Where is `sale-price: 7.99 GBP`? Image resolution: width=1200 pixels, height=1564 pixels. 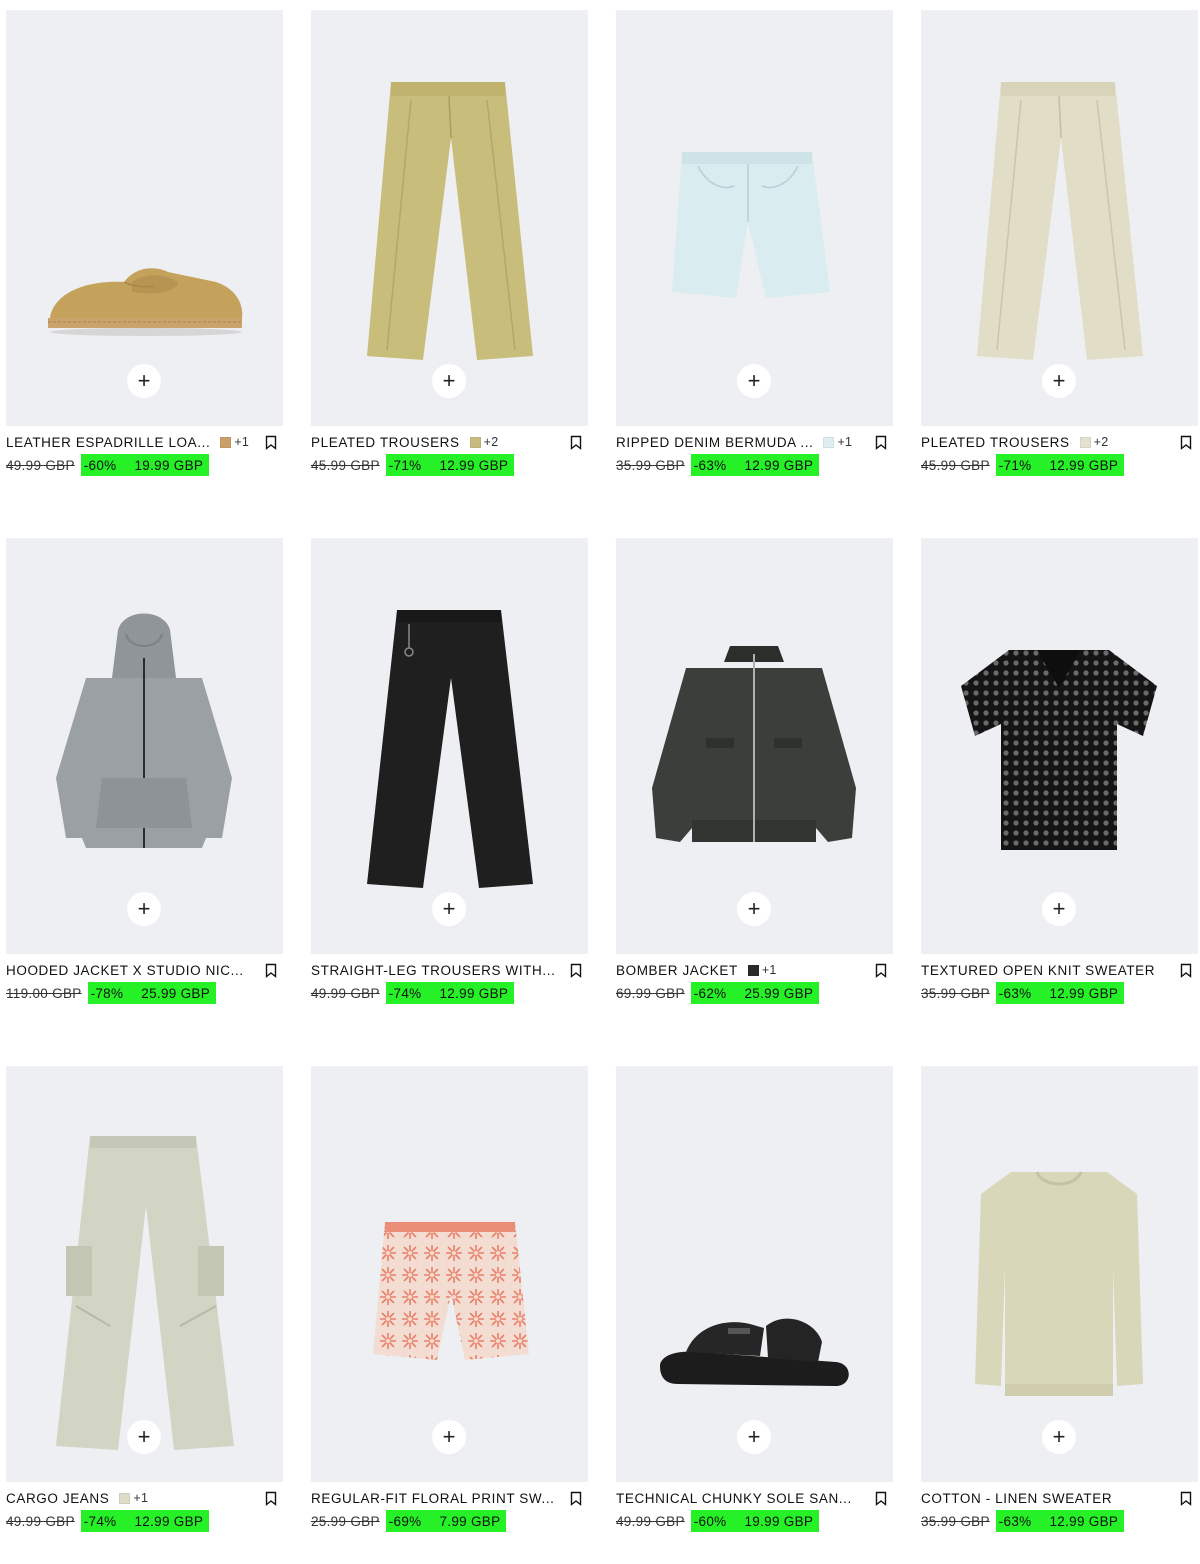 sale-price: 7.99 GBP is located at coordinates (470, 1521).